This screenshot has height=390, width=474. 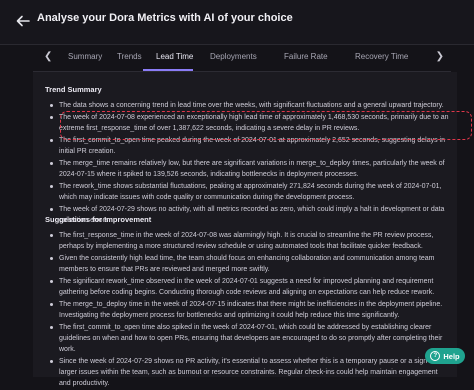 What do you see at coordinates (129, 56) in the screenshot?
I see `tab-trends: Trends` at bounding box center [129, 56].